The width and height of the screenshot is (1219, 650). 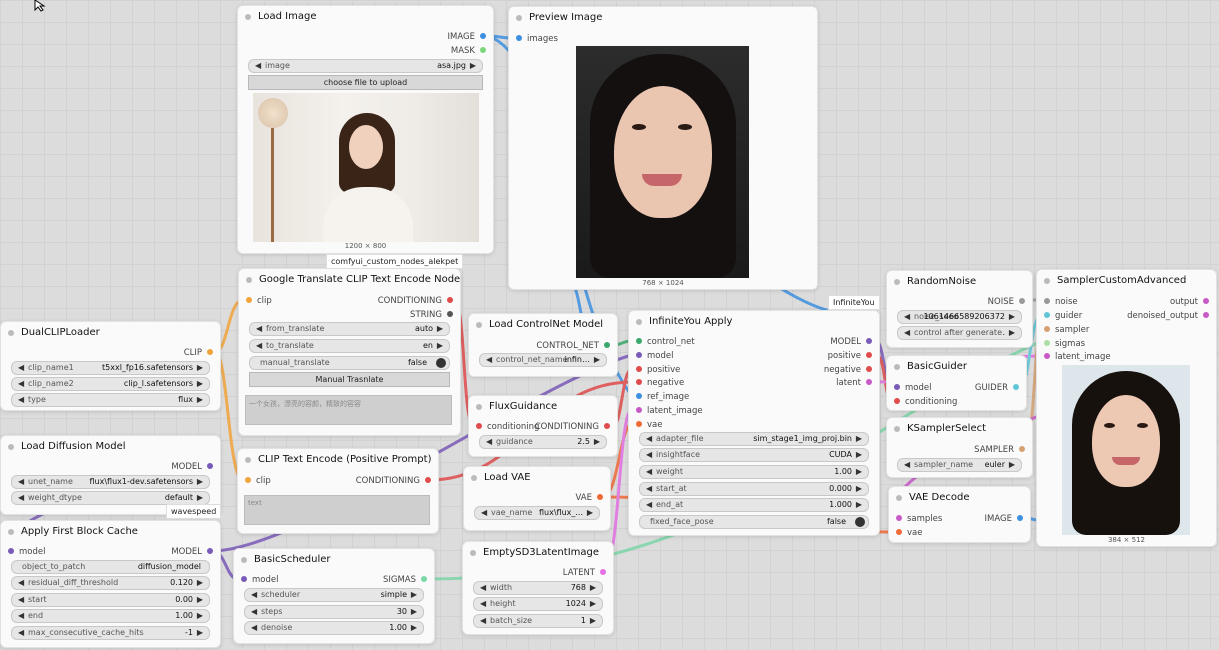 What do you see at coordinates (956, 383) in the screenshot?
I see `node-basic-guider: BasicGuider model conditioning GUIDER` at bounding box center [956, 383].